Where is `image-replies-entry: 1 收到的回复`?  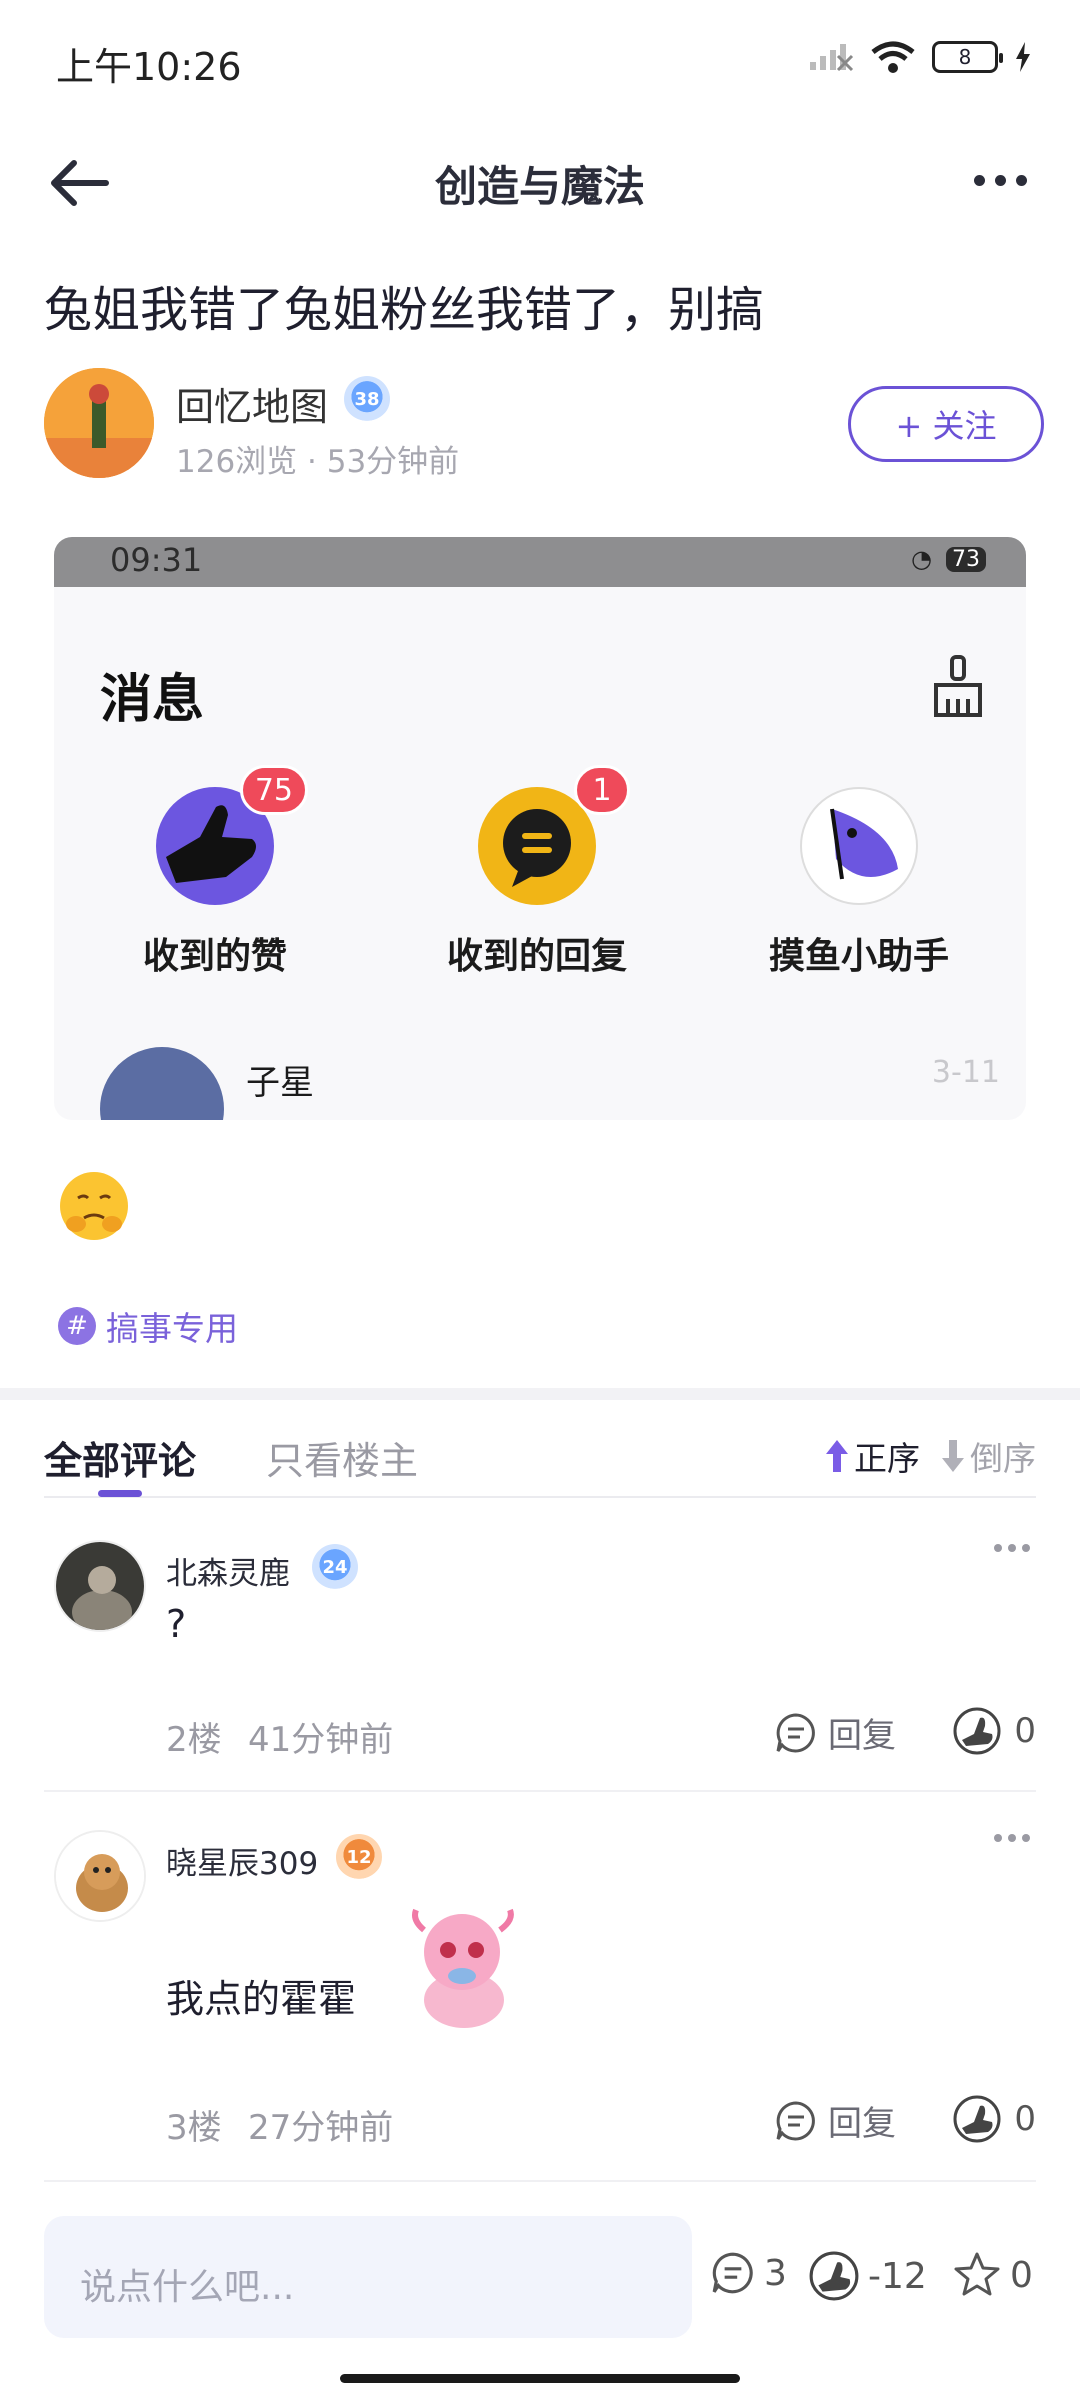
image-replies-entry: 1 收到的回复 is located at coordinates (537, 872).